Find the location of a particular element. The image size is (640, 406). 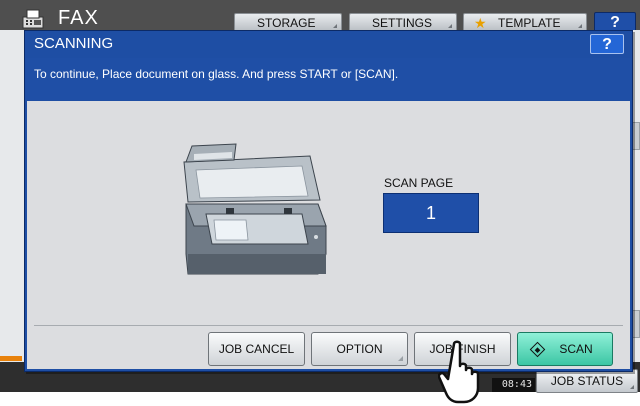

fax-icon is located at coordinates (33, 19).